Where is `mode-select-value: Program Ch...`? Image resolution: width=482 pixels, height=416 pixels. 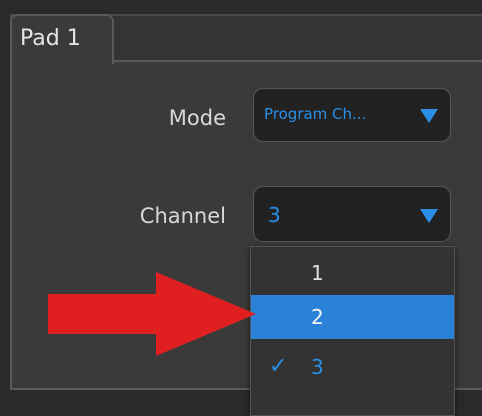 mode-select-value: Program Ch... is located at coordinates (315, 114).